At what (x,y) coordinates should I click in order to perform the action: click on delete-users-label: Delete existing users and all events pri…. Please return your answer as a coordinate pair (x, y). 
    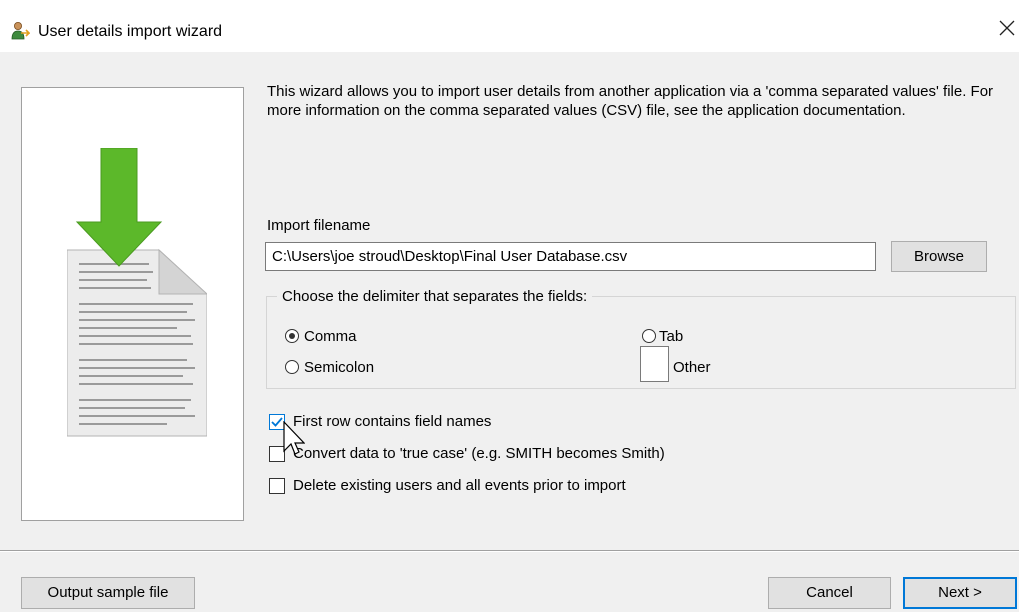
    Looking at the image, I should click on (459, 485).